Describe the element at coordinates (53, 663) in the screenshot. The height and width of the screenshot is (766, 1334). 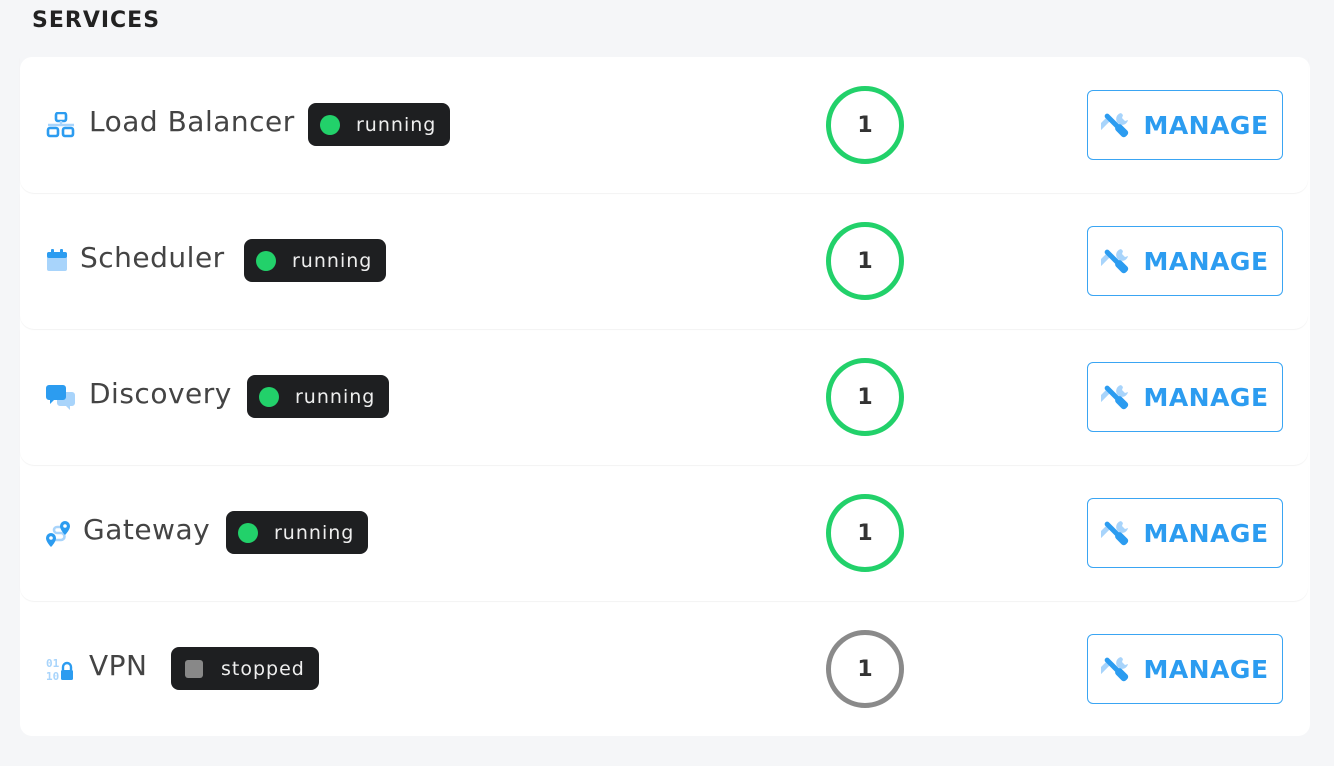
I see `svg-text: 01` at that location.